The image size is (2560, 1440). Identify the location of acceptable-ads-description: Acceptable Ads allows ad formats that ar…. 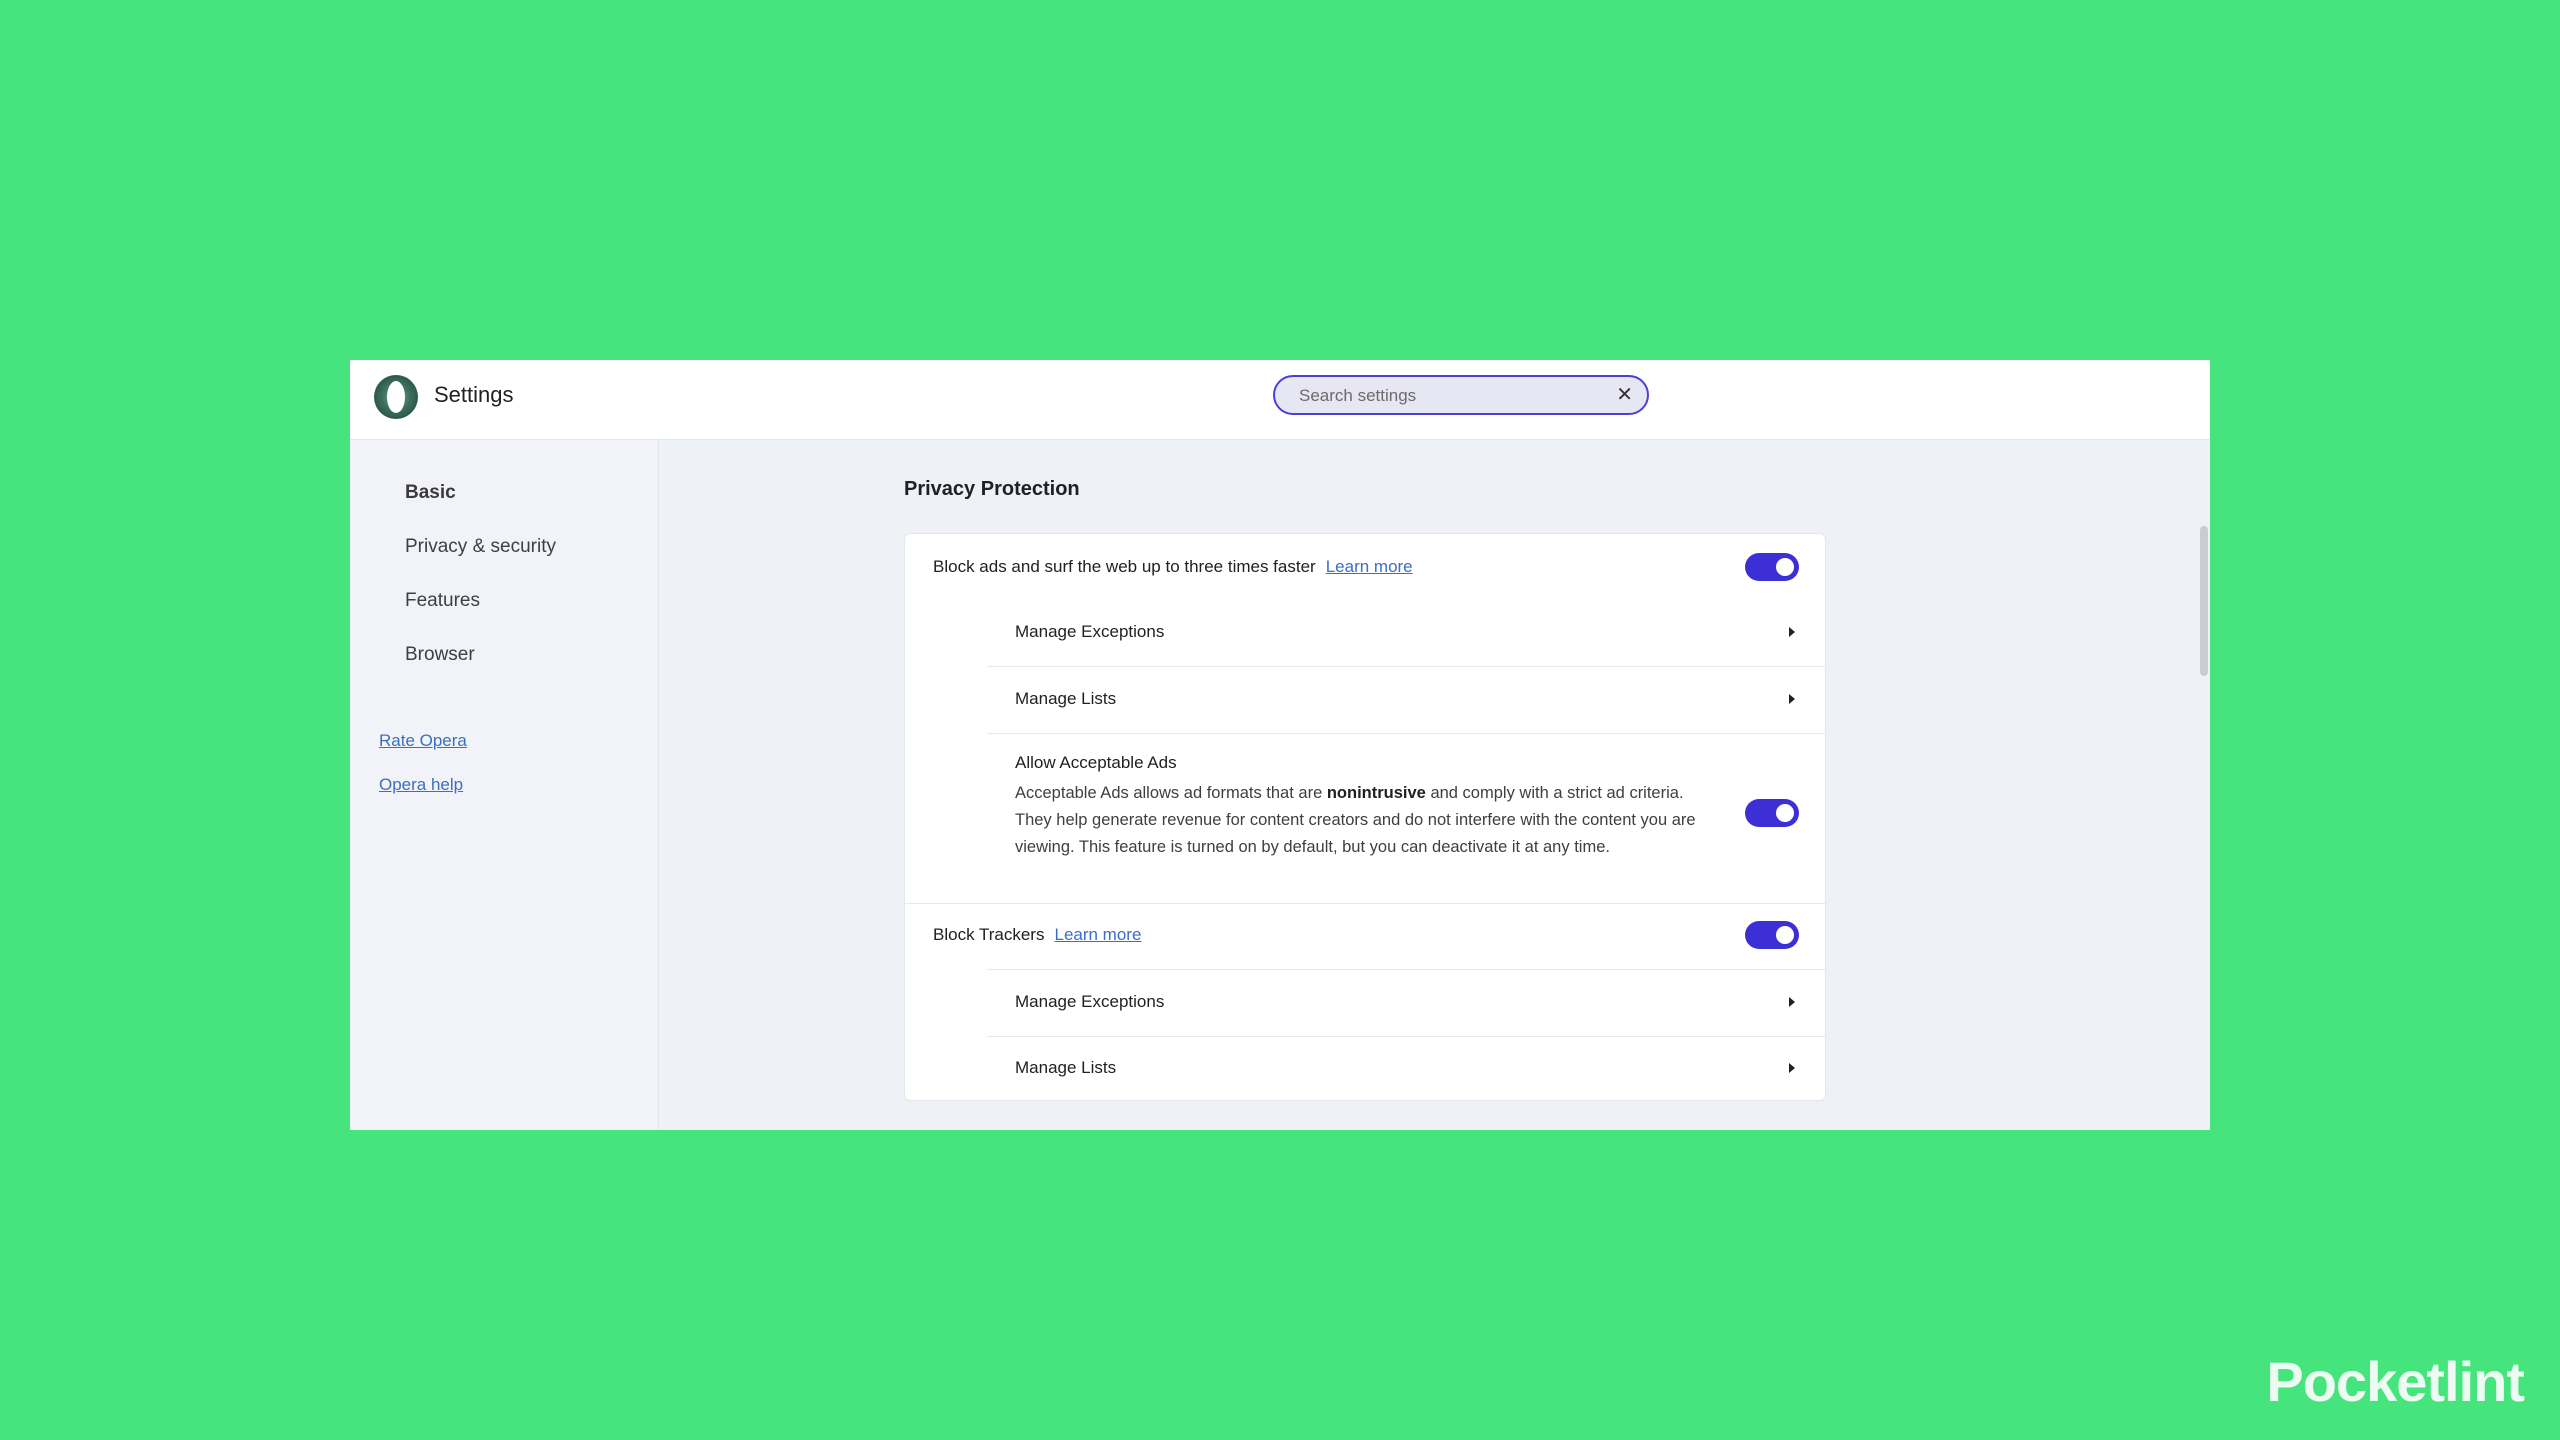
(1365, 820).